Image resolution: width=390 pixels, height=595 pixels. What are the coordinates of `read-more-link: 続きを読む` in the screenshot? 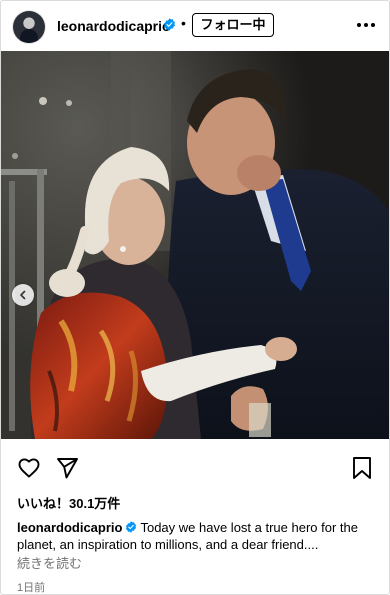 It's located at (49, 562).